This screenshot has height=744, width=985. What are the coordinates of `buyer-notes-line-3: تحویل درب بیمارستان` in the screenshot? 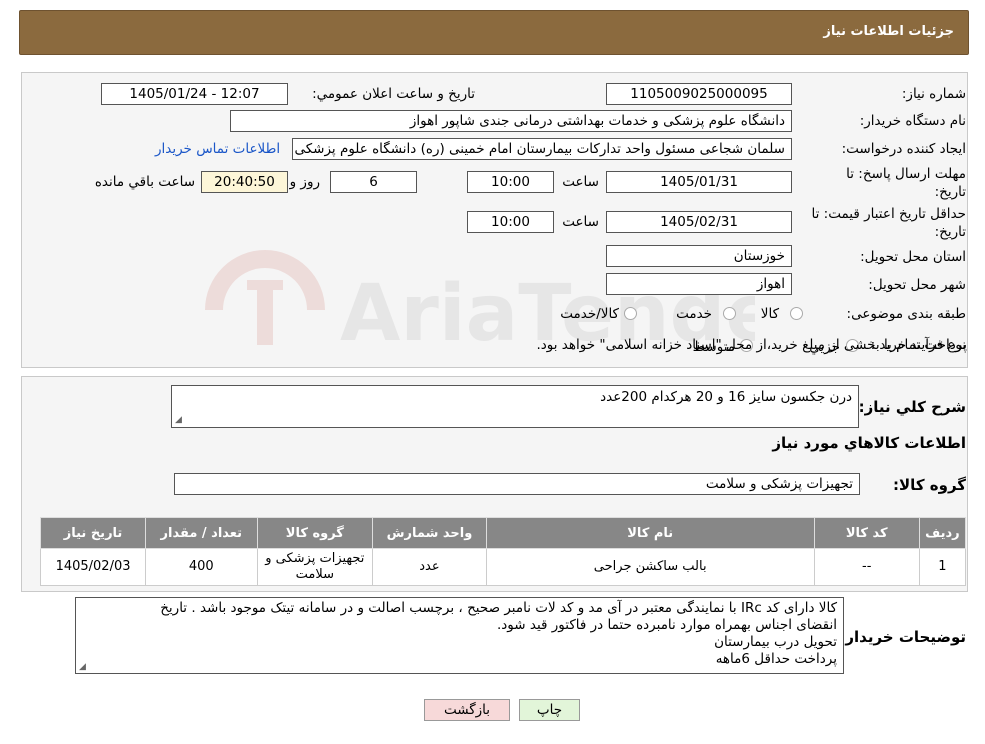 It's located at (775, 642).